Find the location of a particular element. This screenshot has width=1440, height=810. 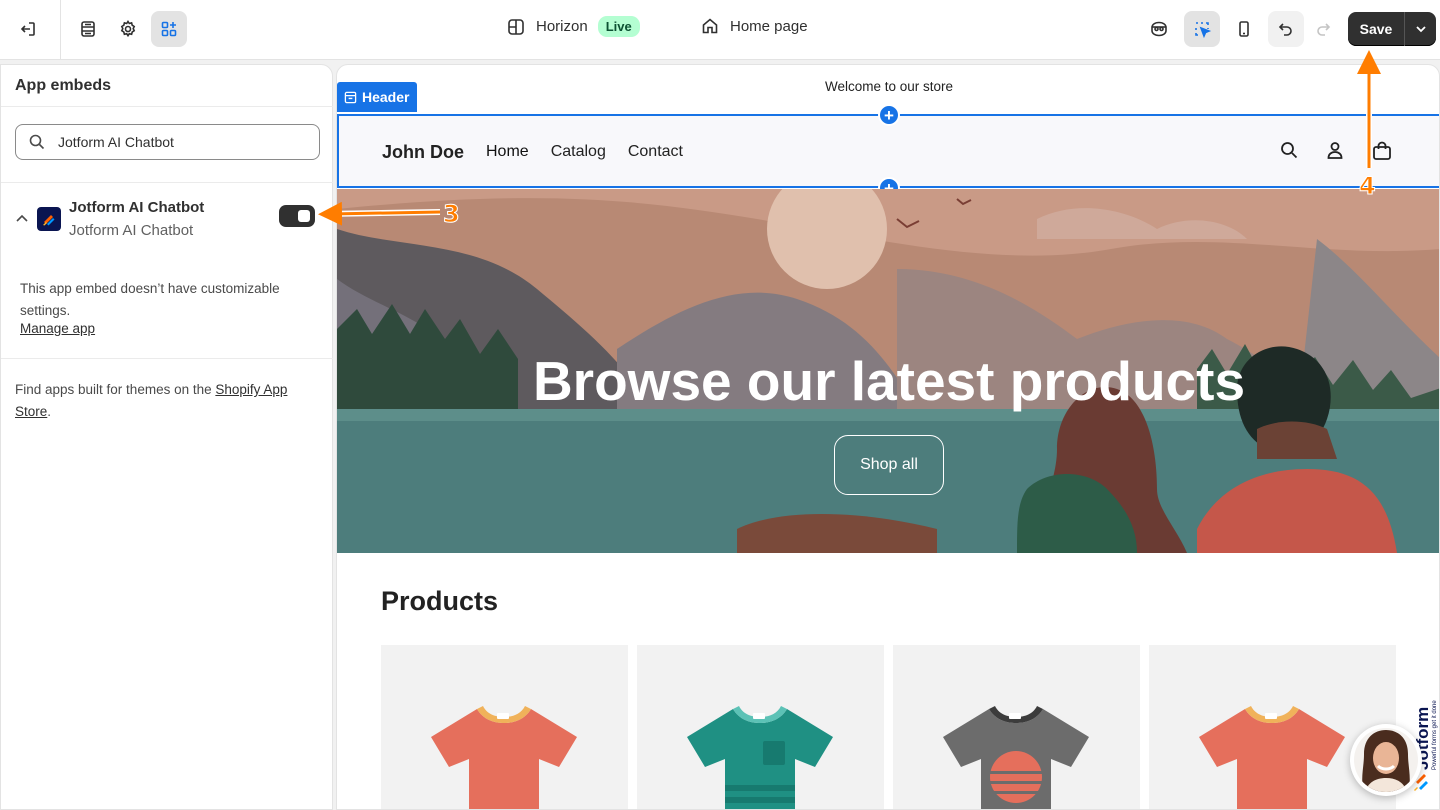

annotation-3: 3 is located at coordinates (452, 214).